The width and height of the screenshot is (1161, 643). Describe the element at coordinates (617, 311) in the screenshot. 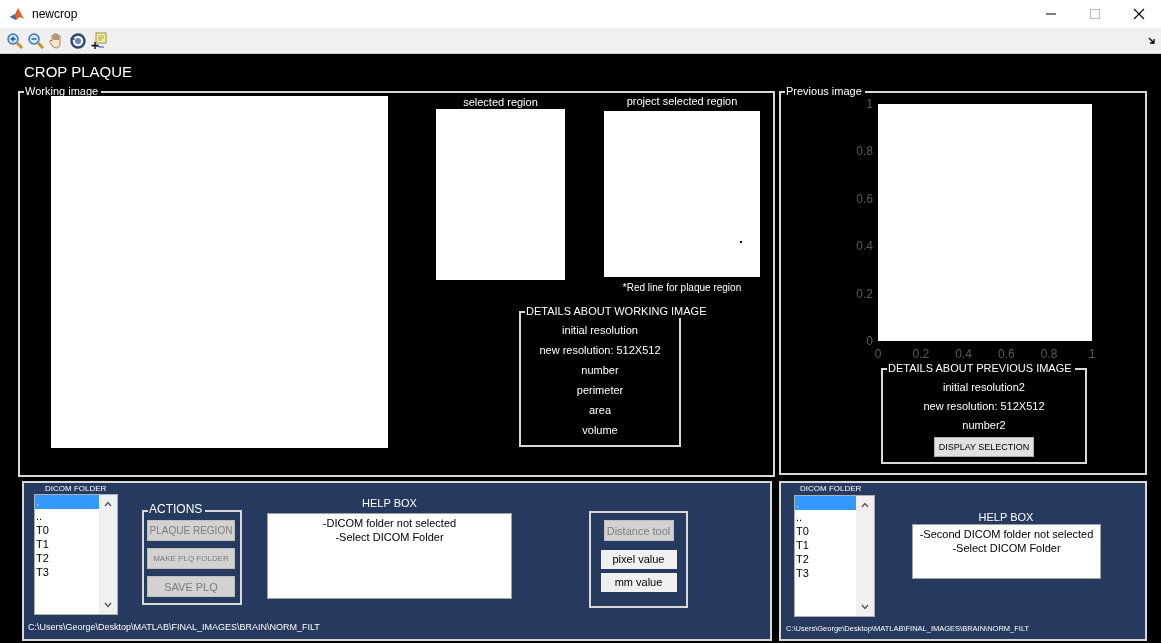

I see `panel-title: DETAILS ABOUT WORKING IMAGE` at that location.